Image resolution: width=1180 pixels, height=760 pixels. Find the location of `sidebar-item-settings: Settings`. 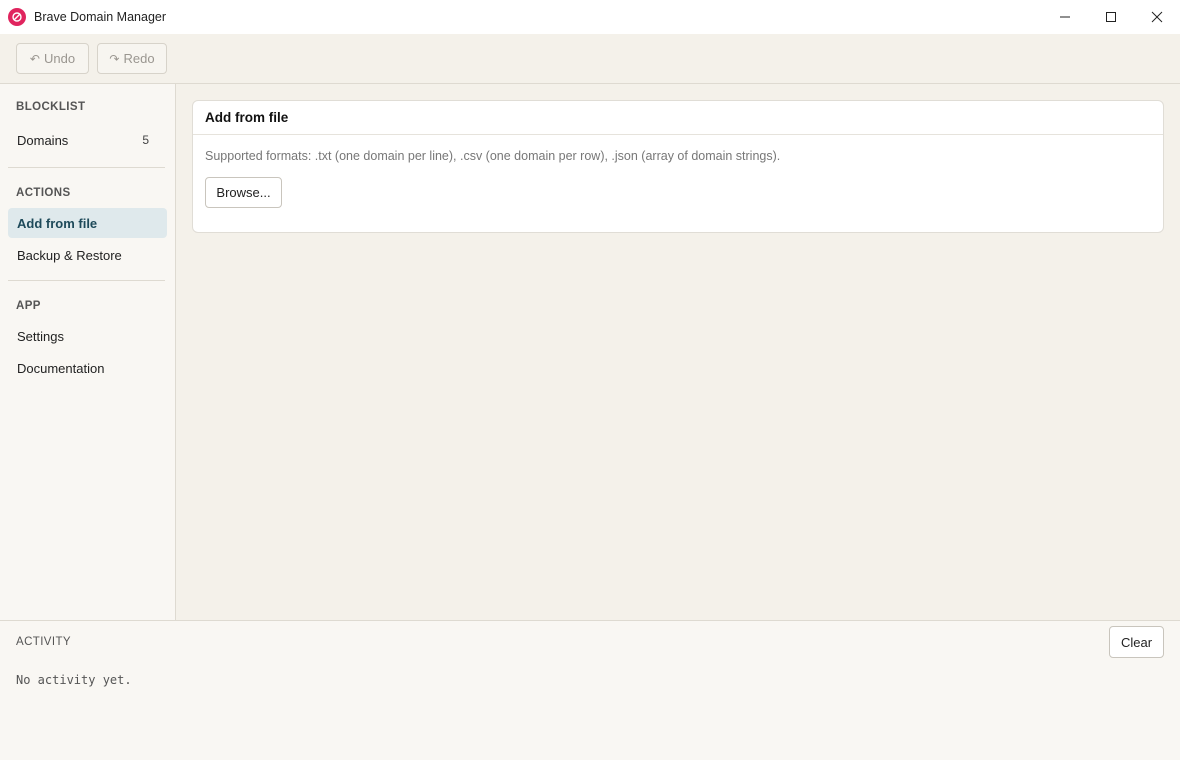

sidebar-item-settings: Settings is located at coordinates (87, 336).